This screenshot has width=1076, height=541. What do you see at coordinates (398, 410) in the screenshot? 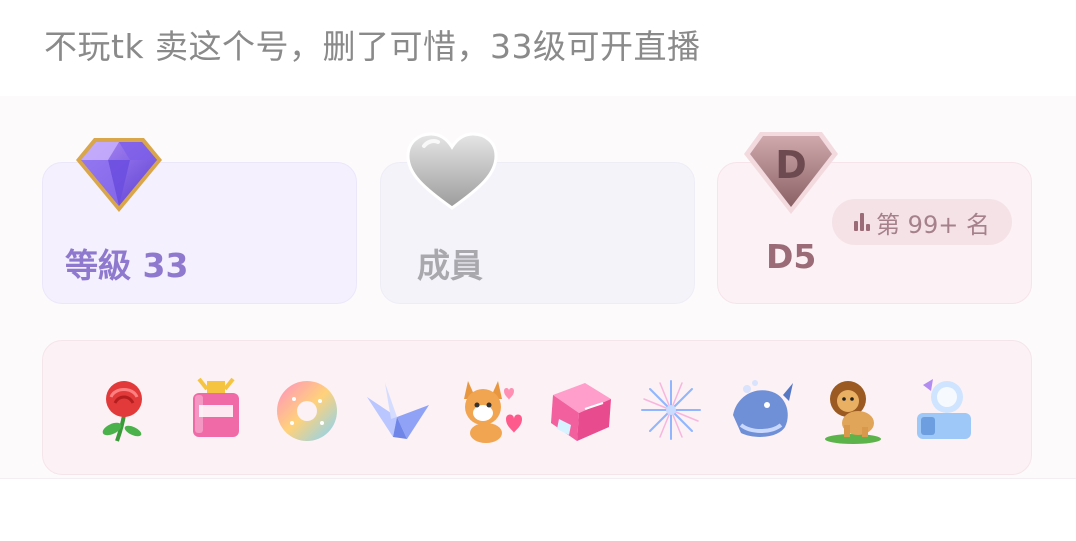
I see `paper-crane-gift-icon` at bounding box center [398, 410].